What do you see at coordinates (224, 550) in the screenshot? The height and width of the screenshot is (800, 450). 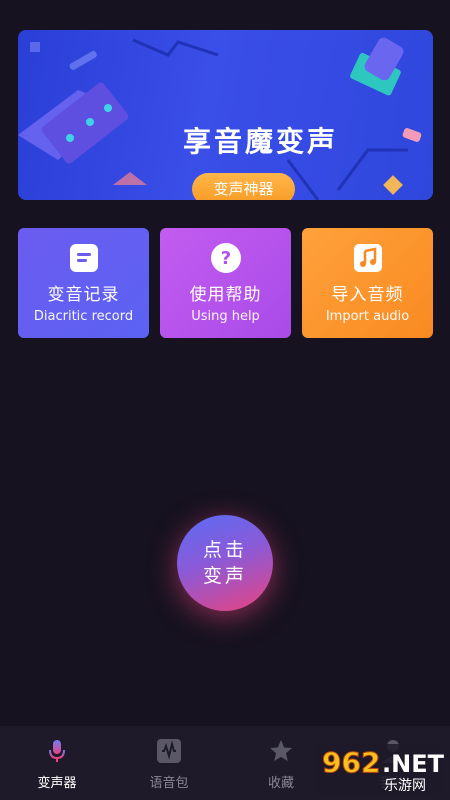 I see `record-button-line1: 点击` at bounding box center [224, 550].